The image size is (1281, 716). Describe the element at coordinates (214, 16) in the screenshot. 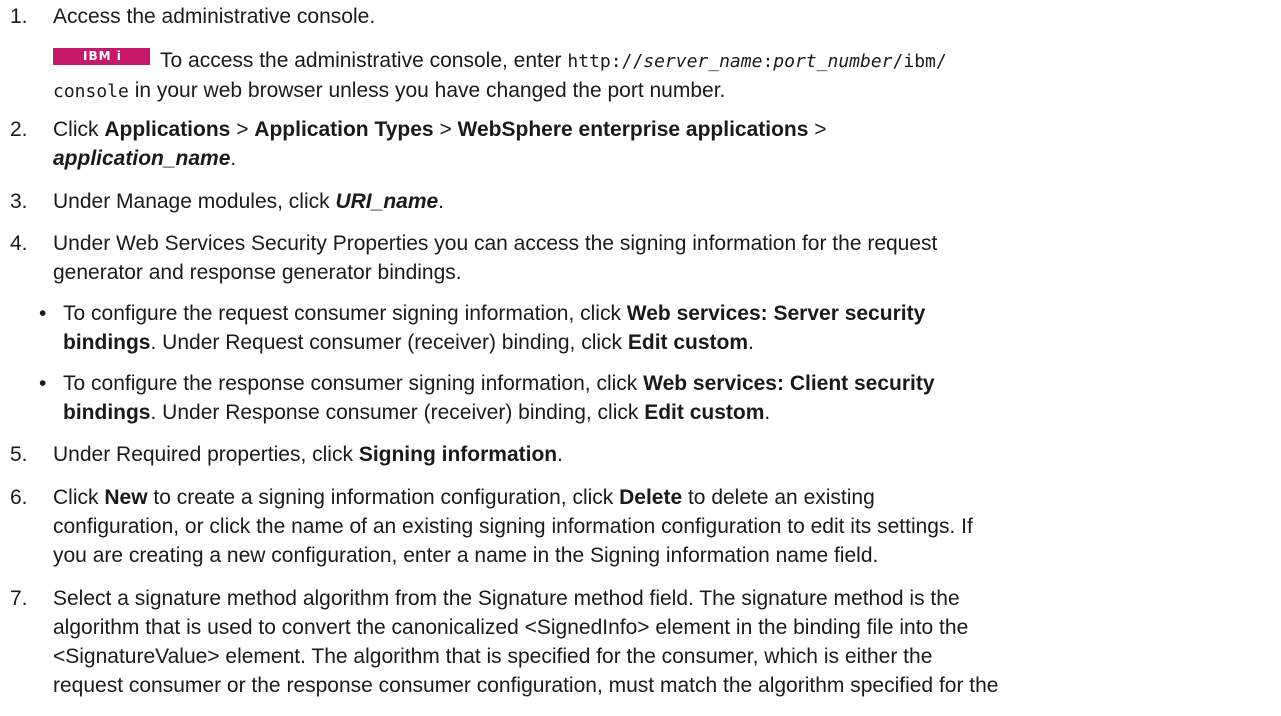

I see `step-text: Access the administrative console.` at that location.